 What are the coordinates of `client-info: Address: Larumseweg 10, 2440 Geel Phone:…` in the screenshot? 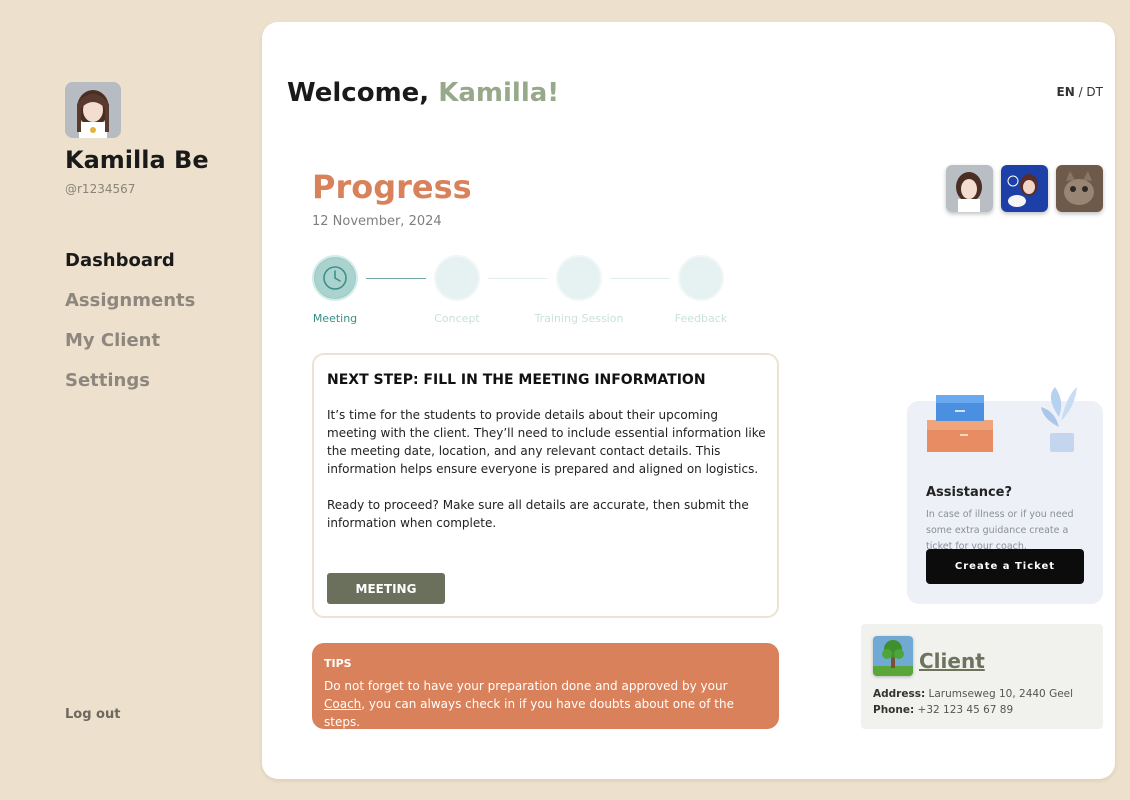 It's located at (973, 702).